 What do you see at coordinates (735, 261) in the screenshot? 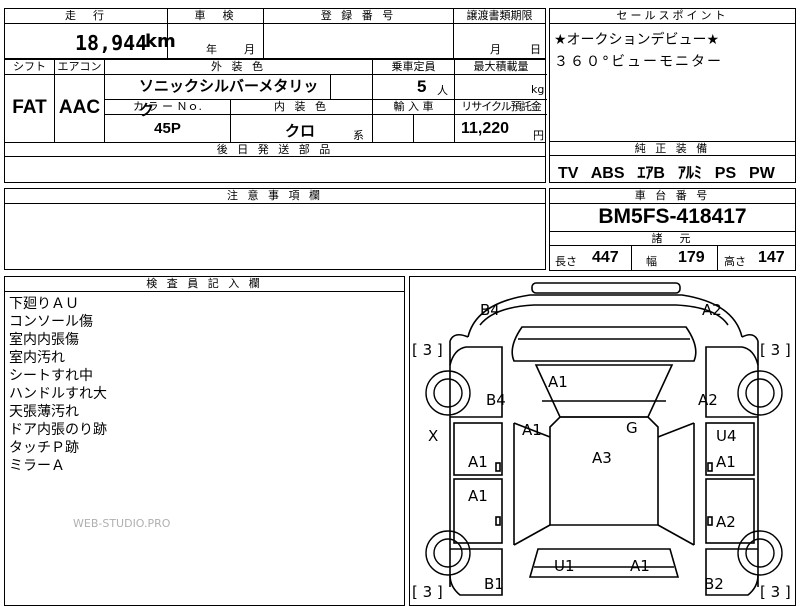
I see `height-label: 高さ` at bounding box center [735, 261].